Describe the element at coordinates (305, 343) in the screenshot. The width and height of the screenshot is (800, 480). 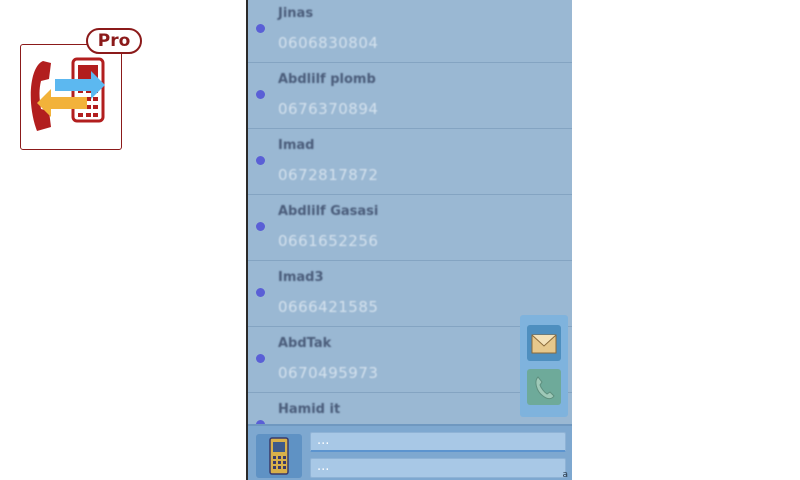
I see `contact-name: AbdTak` at that location.